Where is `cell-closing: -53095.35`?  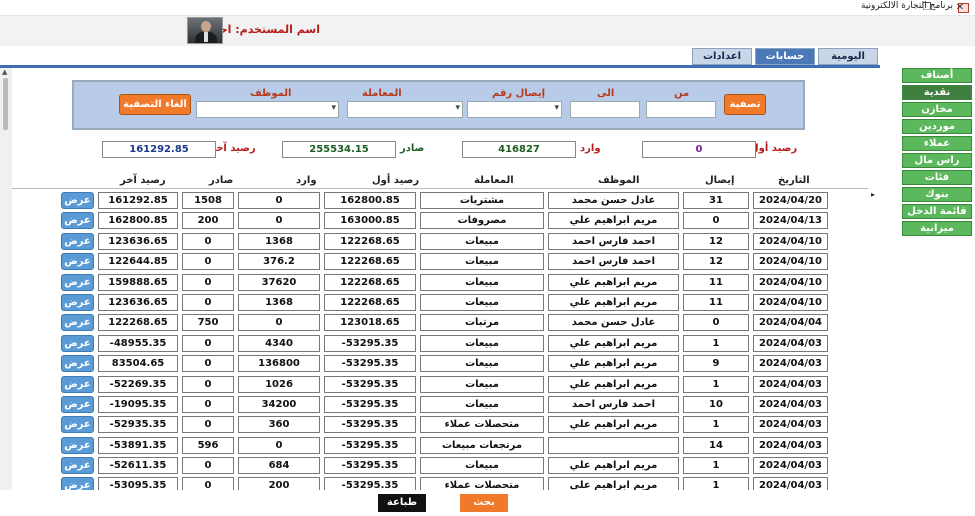 cell-closing: -53095.35 is located at coordinates (138, 483).